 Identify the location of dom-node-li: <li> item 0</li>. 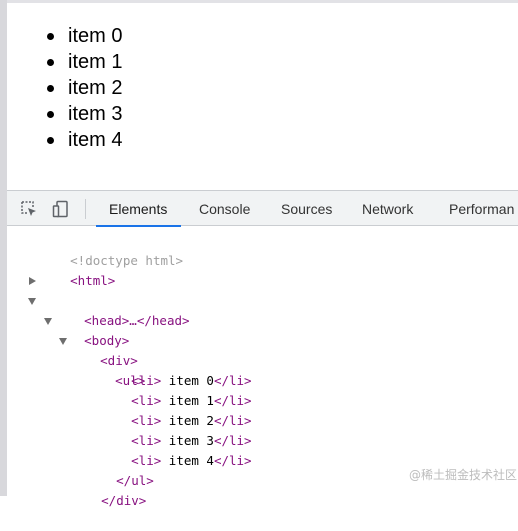
(168, 369).